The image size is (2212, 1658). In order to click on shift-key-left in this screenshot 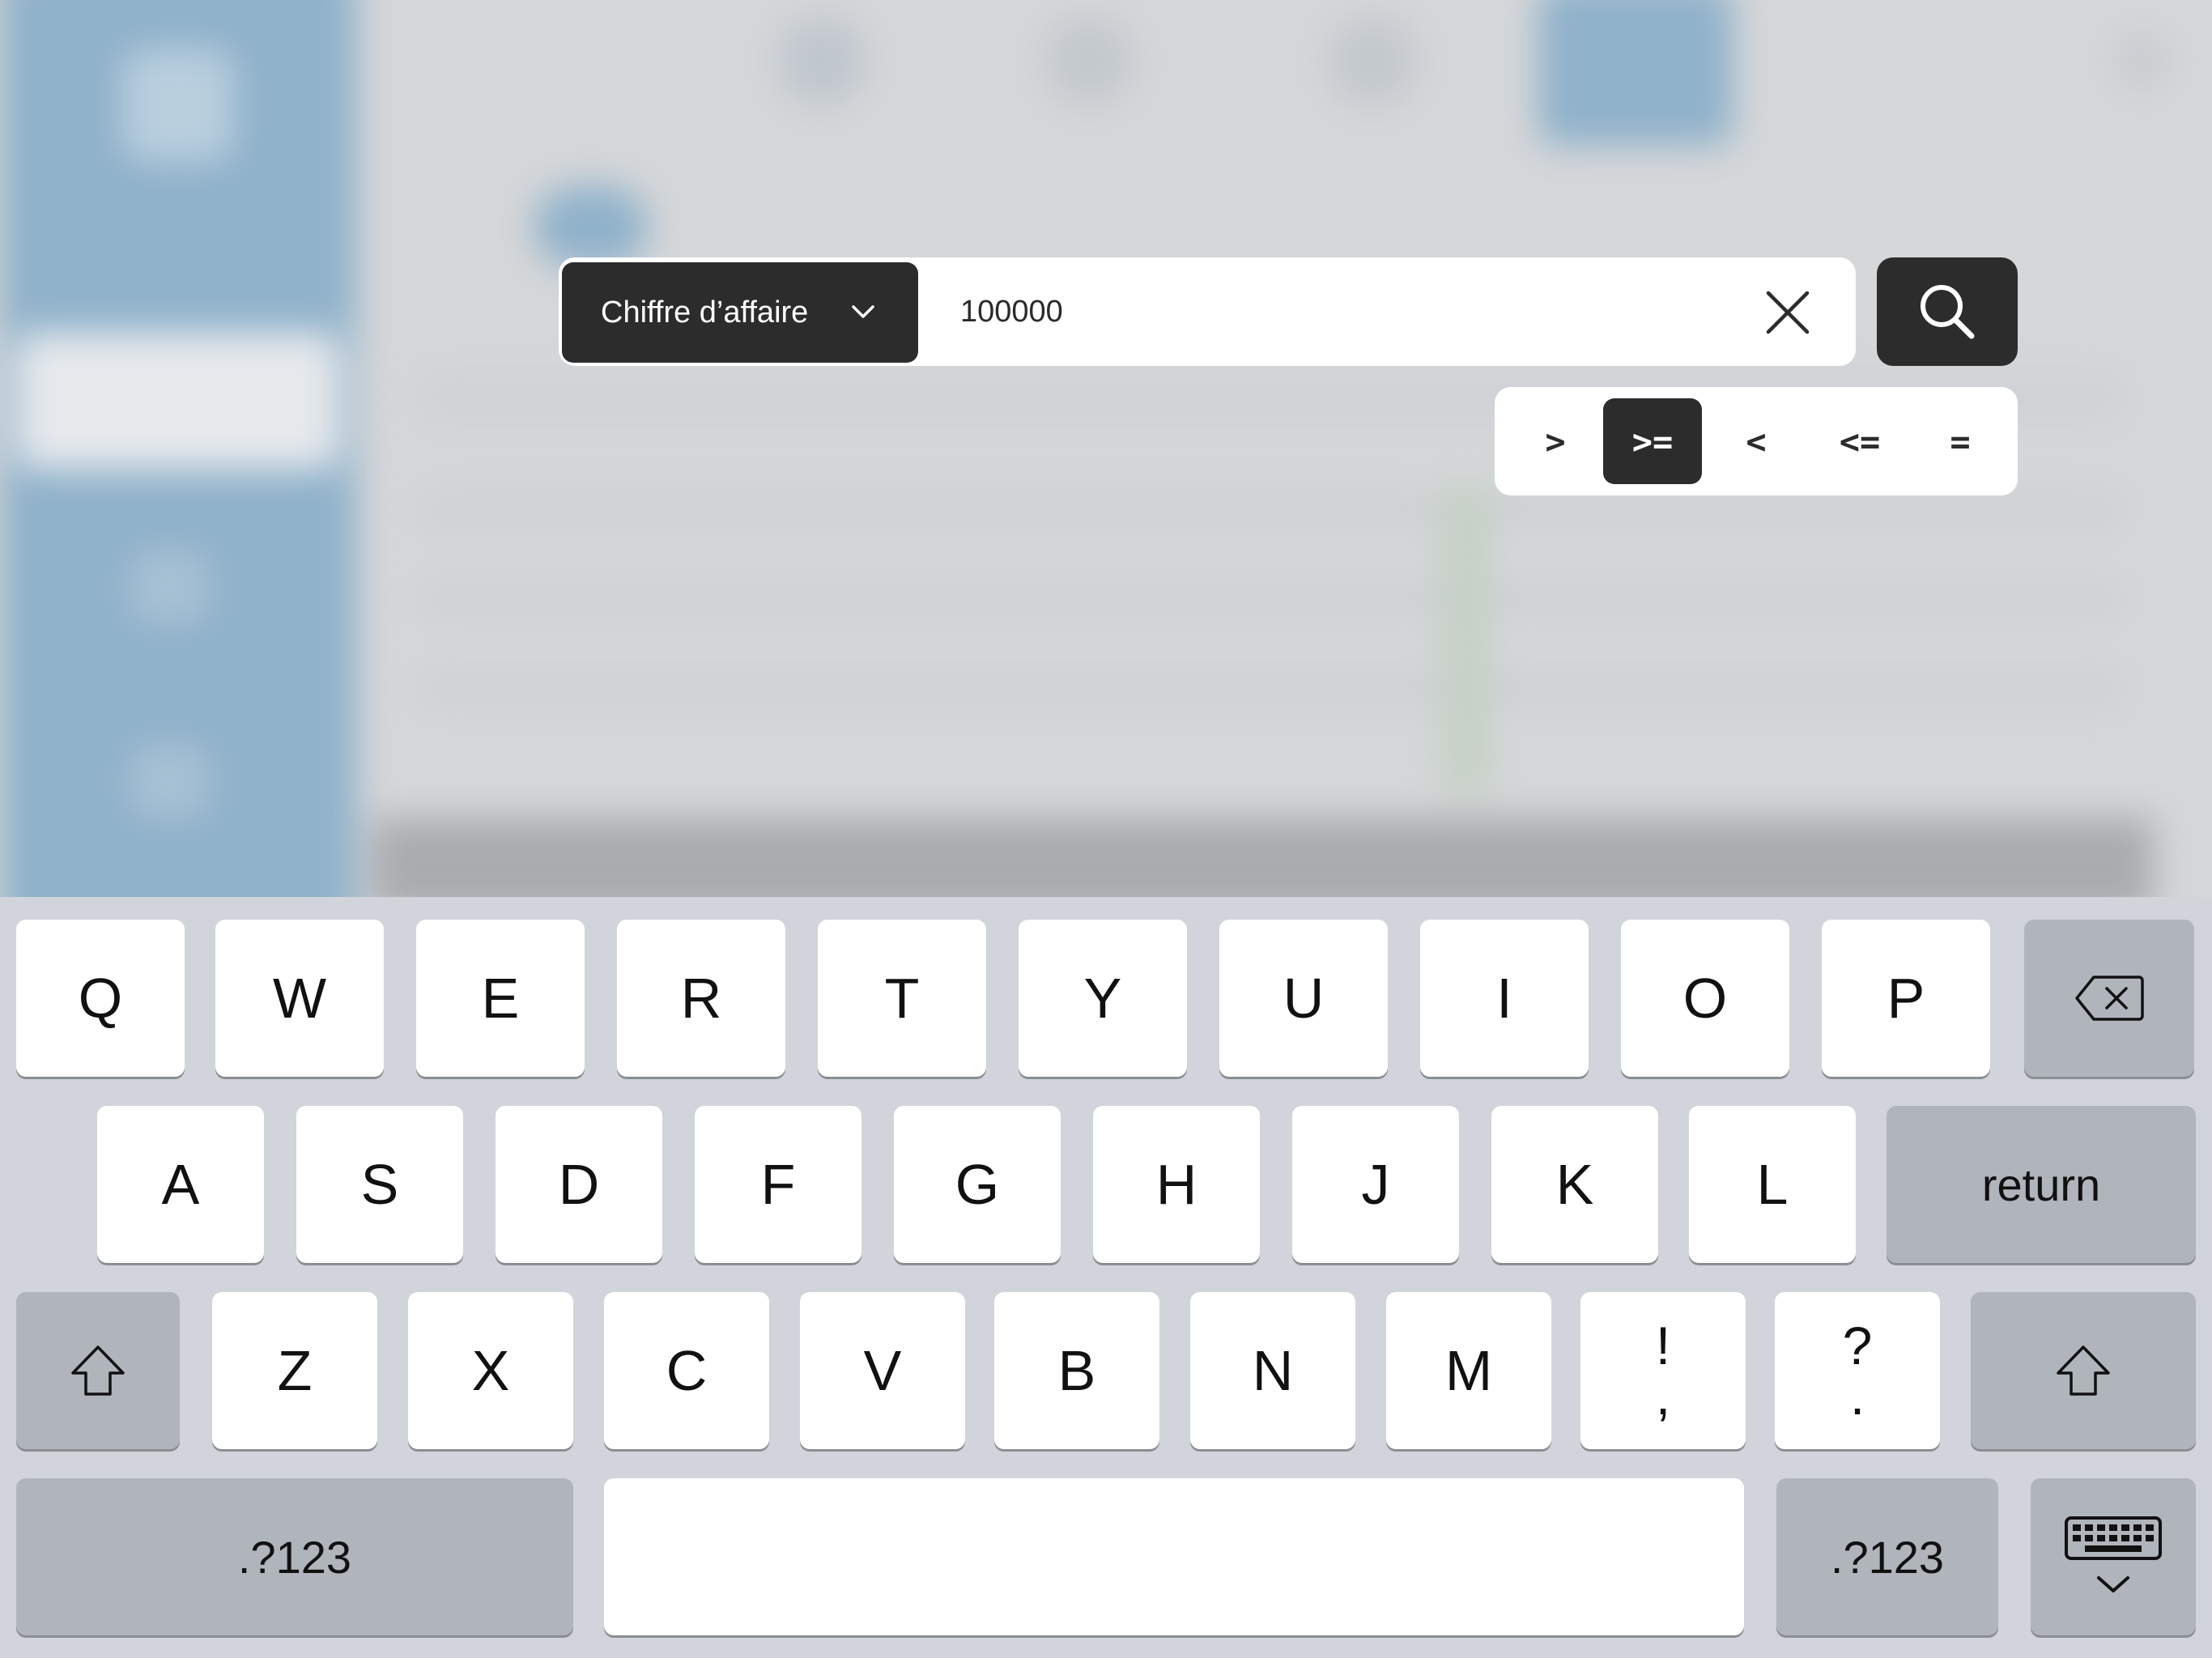, I will do `click(98, 1370)`.